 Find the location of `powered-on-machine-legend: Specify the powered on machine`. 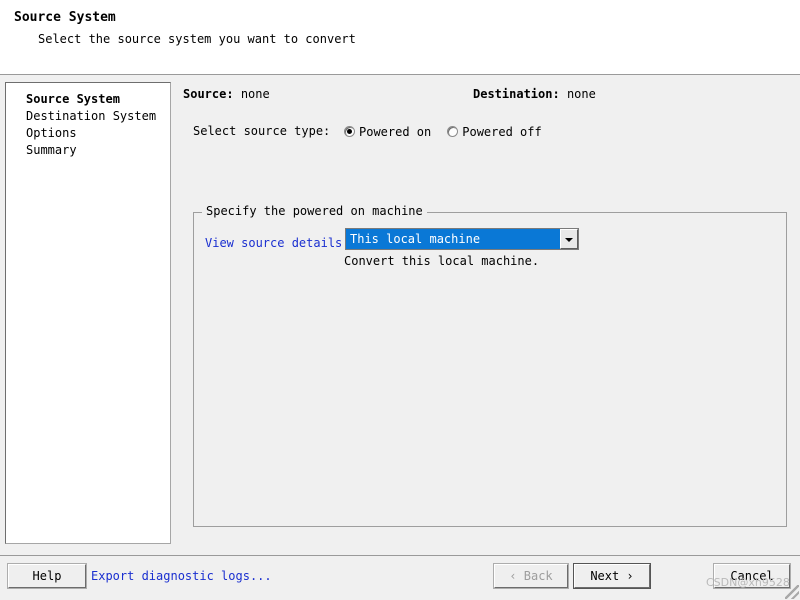

powered-on-machine-legend: Specify the powered on machine is located at coordinates (314, 211).